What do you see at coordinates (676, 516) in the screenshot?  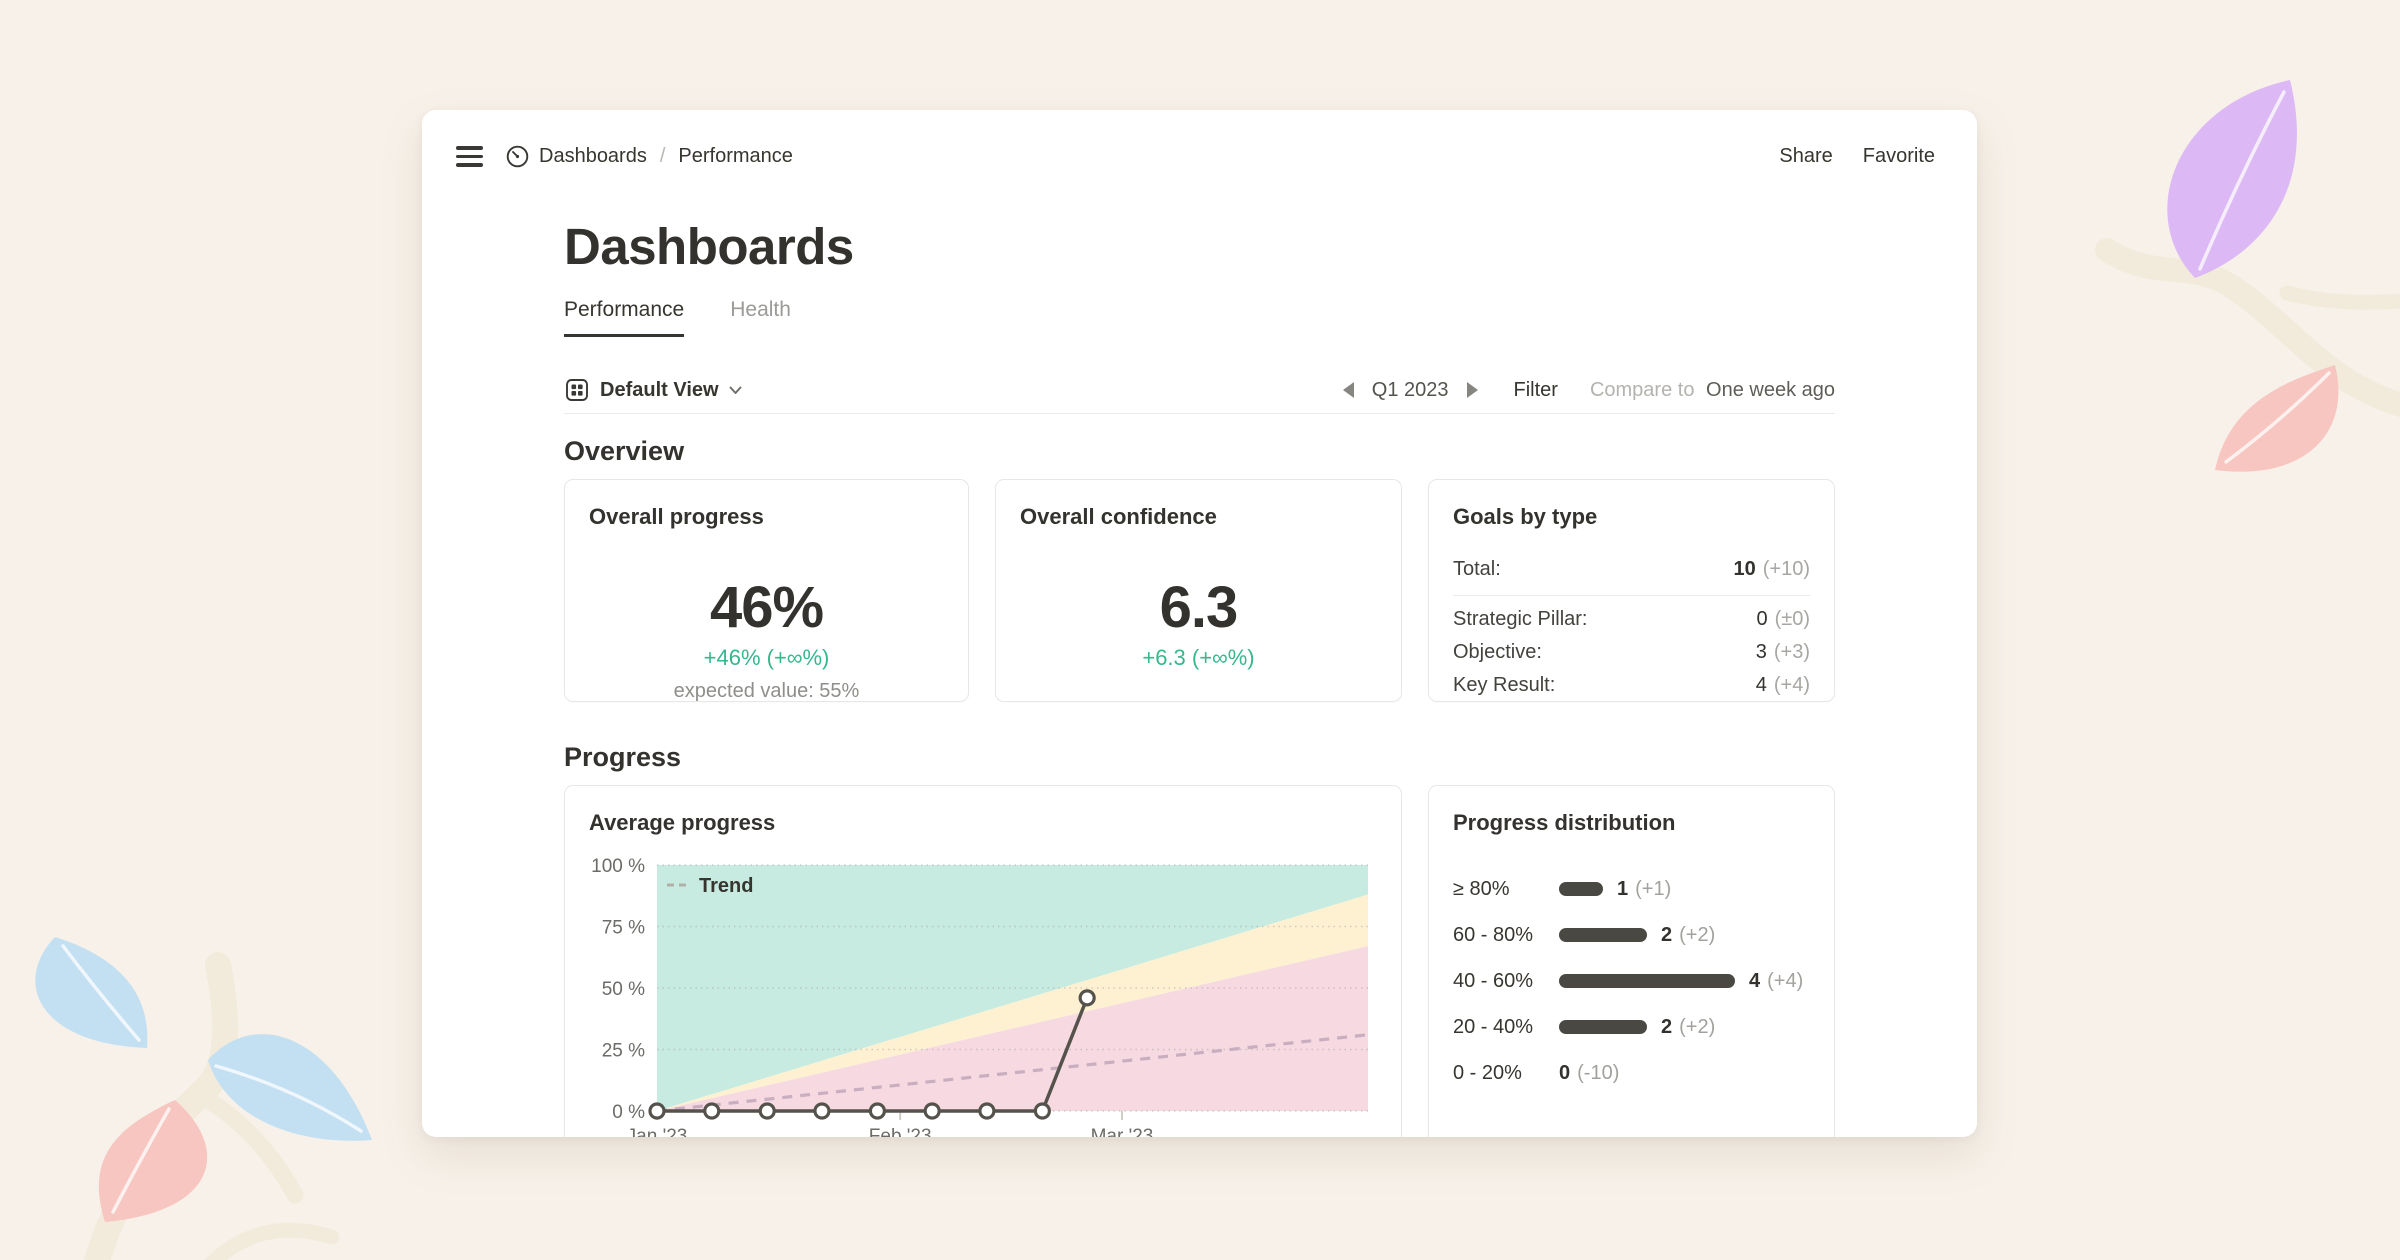 I see `card-title: Overall progress` at bounding box center [676, 516].